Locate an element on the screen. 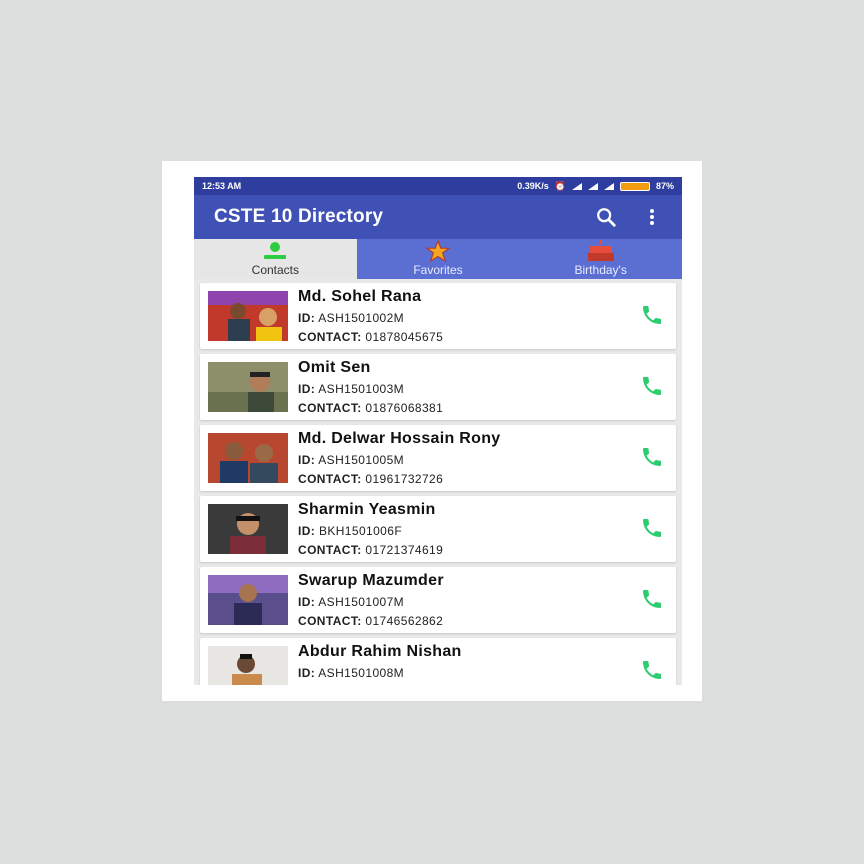 The height and width of the screenshot is (864, 864). contact-name: Abdur Rahim Nishan is located at coordinates (380, 651).